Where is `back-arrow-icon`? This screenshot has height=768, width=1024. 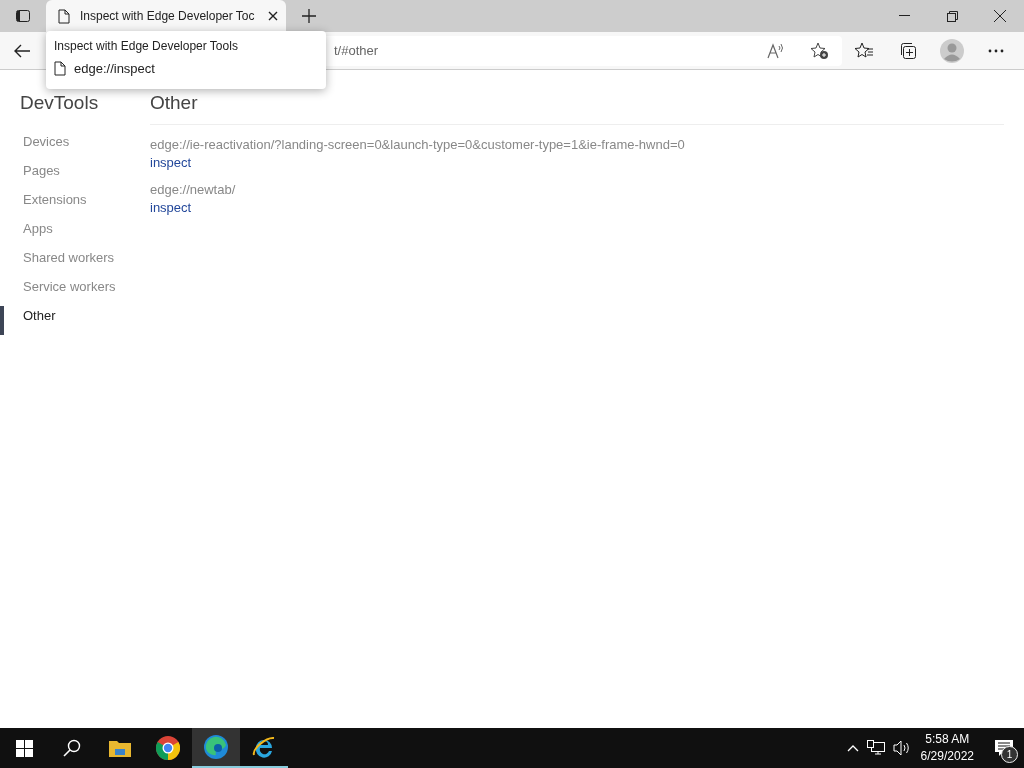
back-arrow-icon is located at coordinates (22, 50).